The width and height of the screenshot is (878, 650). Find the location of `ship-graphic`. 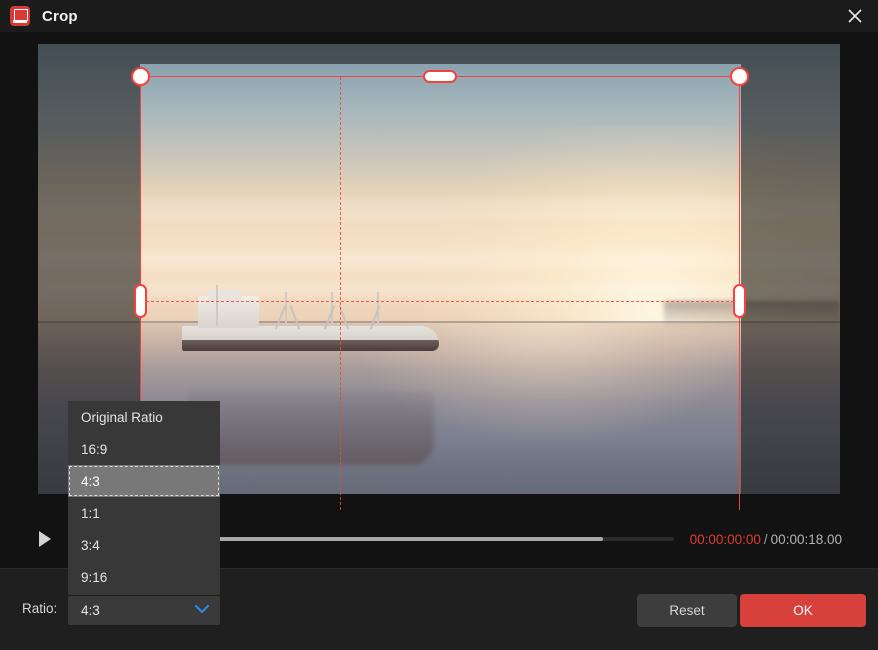

ship-graphic is located at coordinates (310, 374).